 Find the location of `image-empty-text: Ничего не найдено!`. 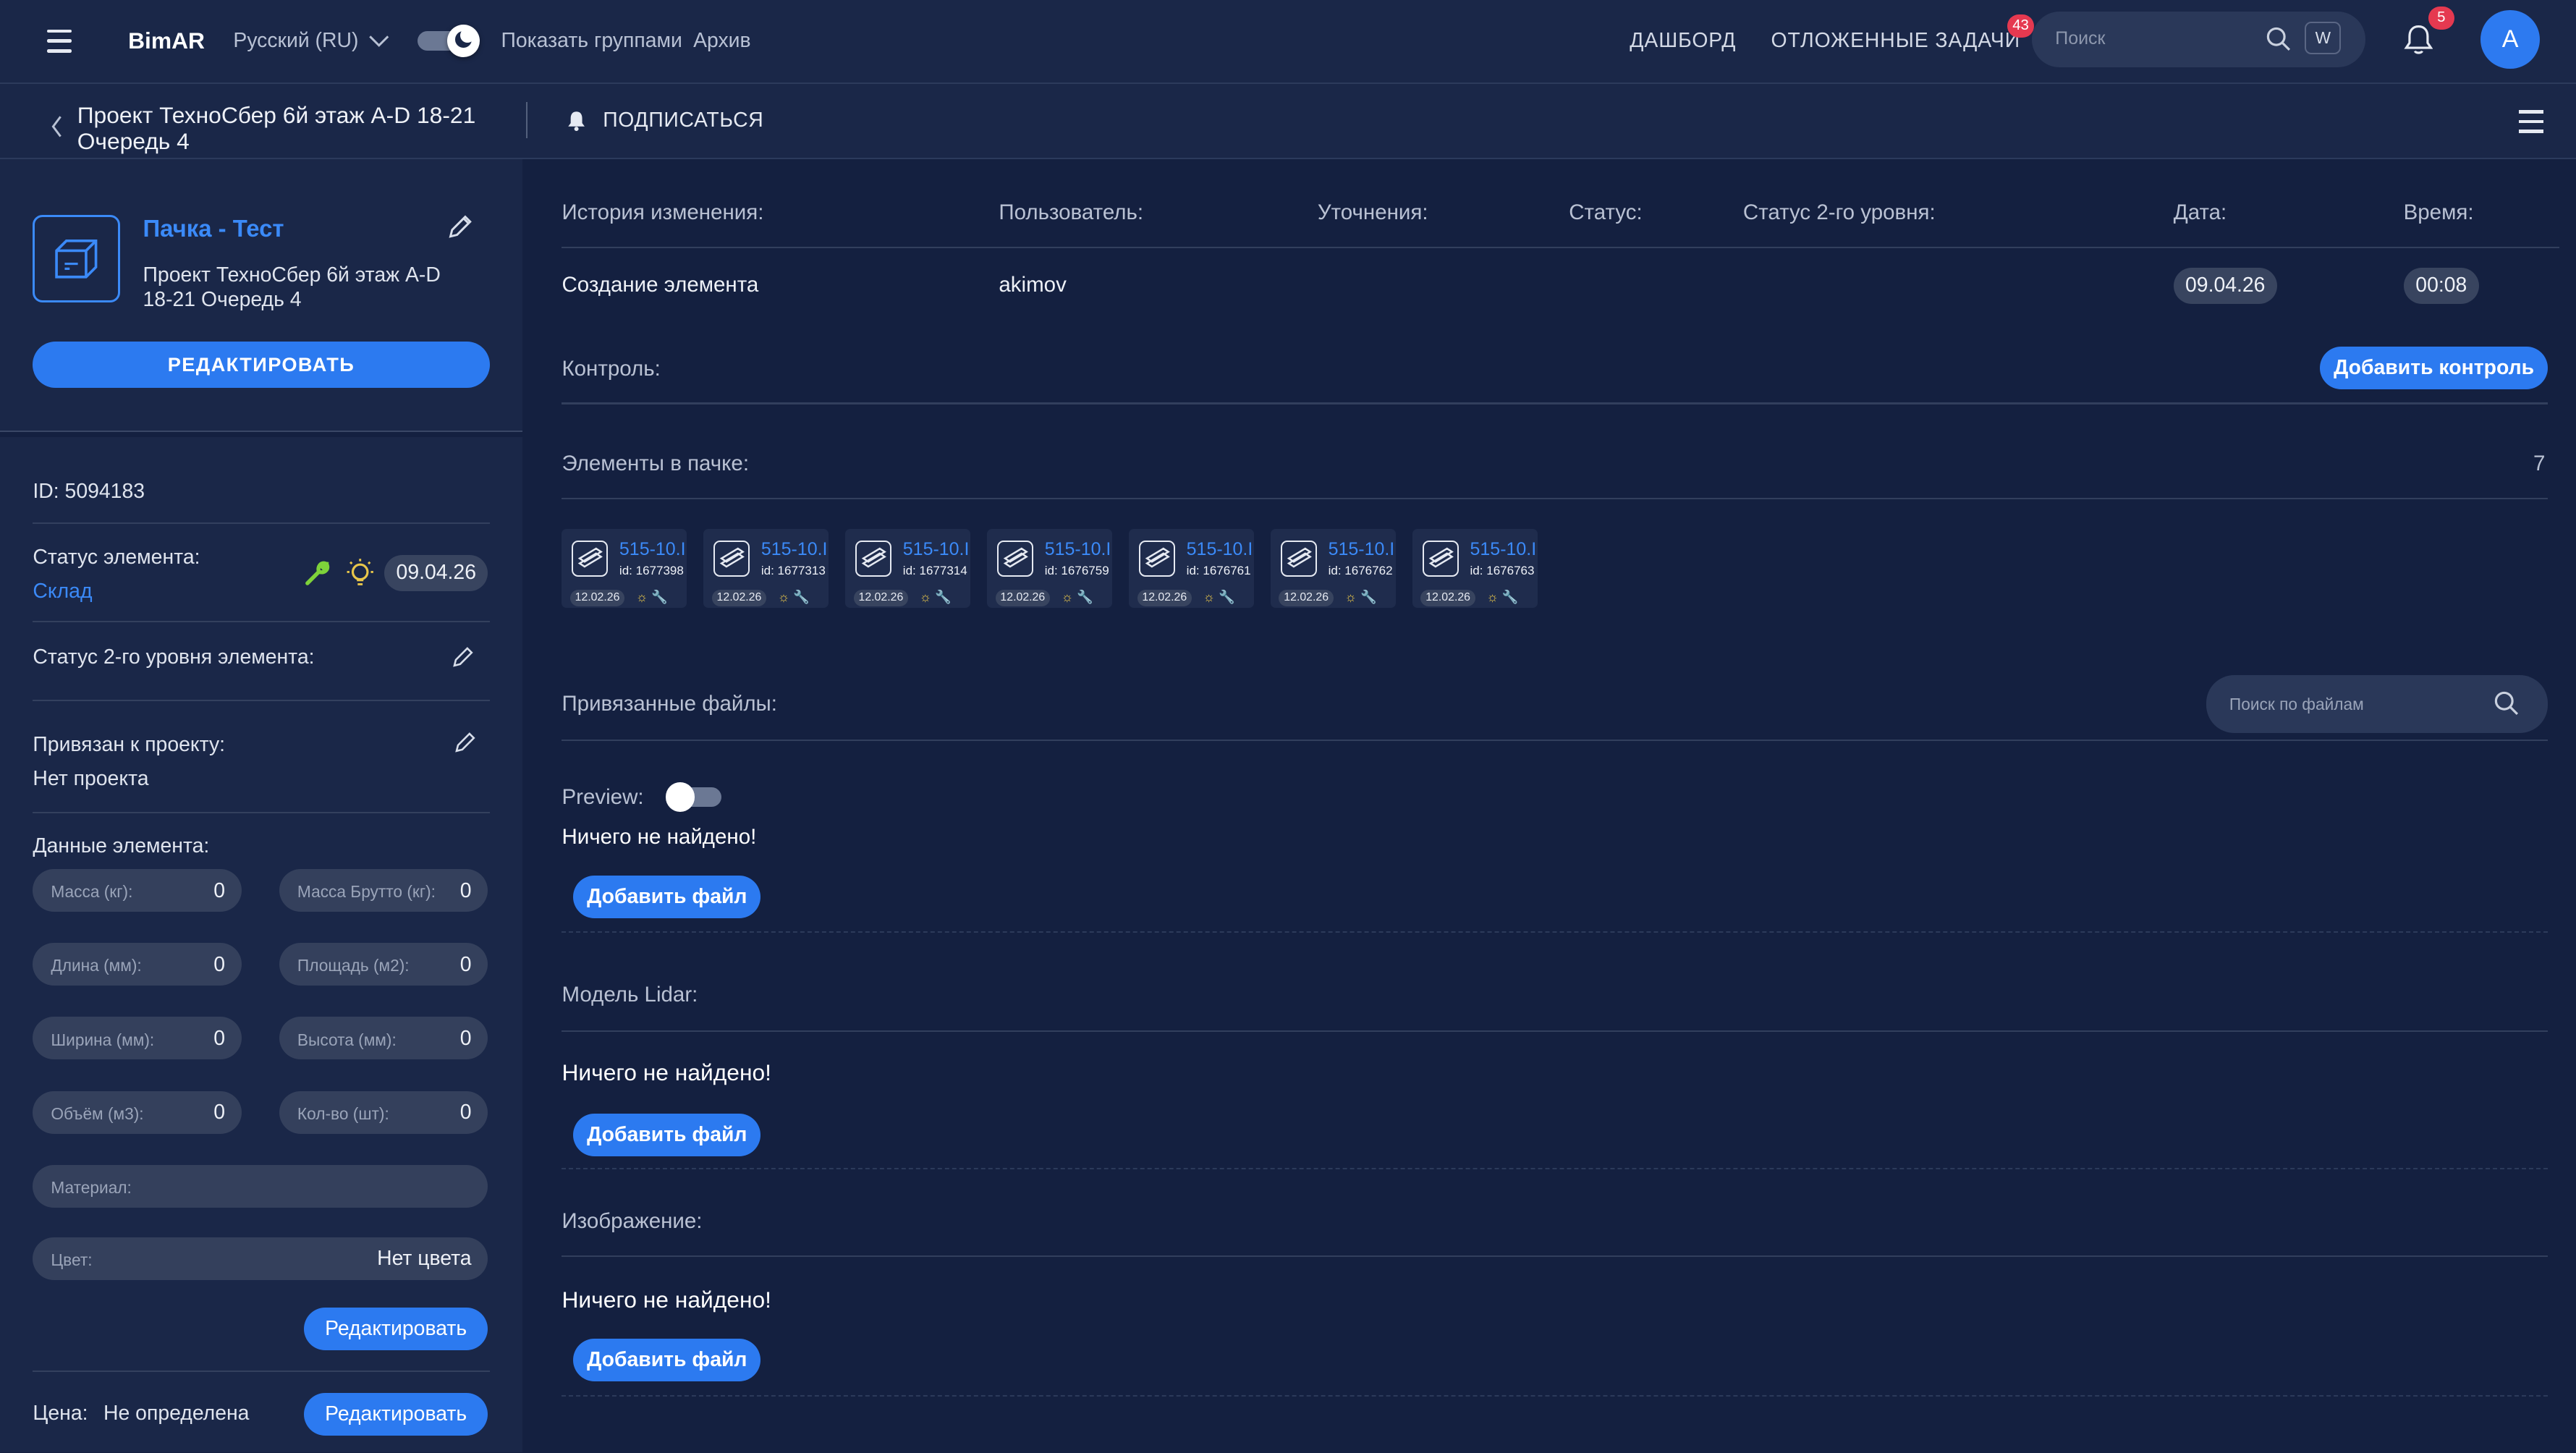

image-empty-text: Ничего не найдено! is located at coordinates (666, 1300).